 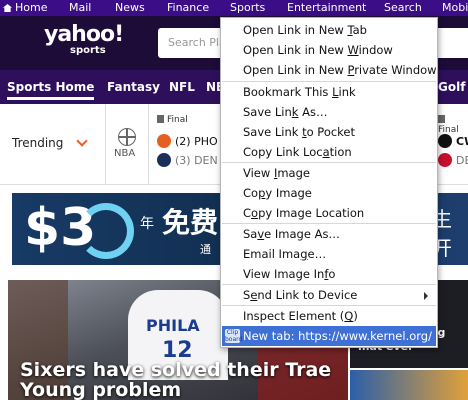 I want to click on menu-view-image-info-label-post: o, so click(x=332, y=274).